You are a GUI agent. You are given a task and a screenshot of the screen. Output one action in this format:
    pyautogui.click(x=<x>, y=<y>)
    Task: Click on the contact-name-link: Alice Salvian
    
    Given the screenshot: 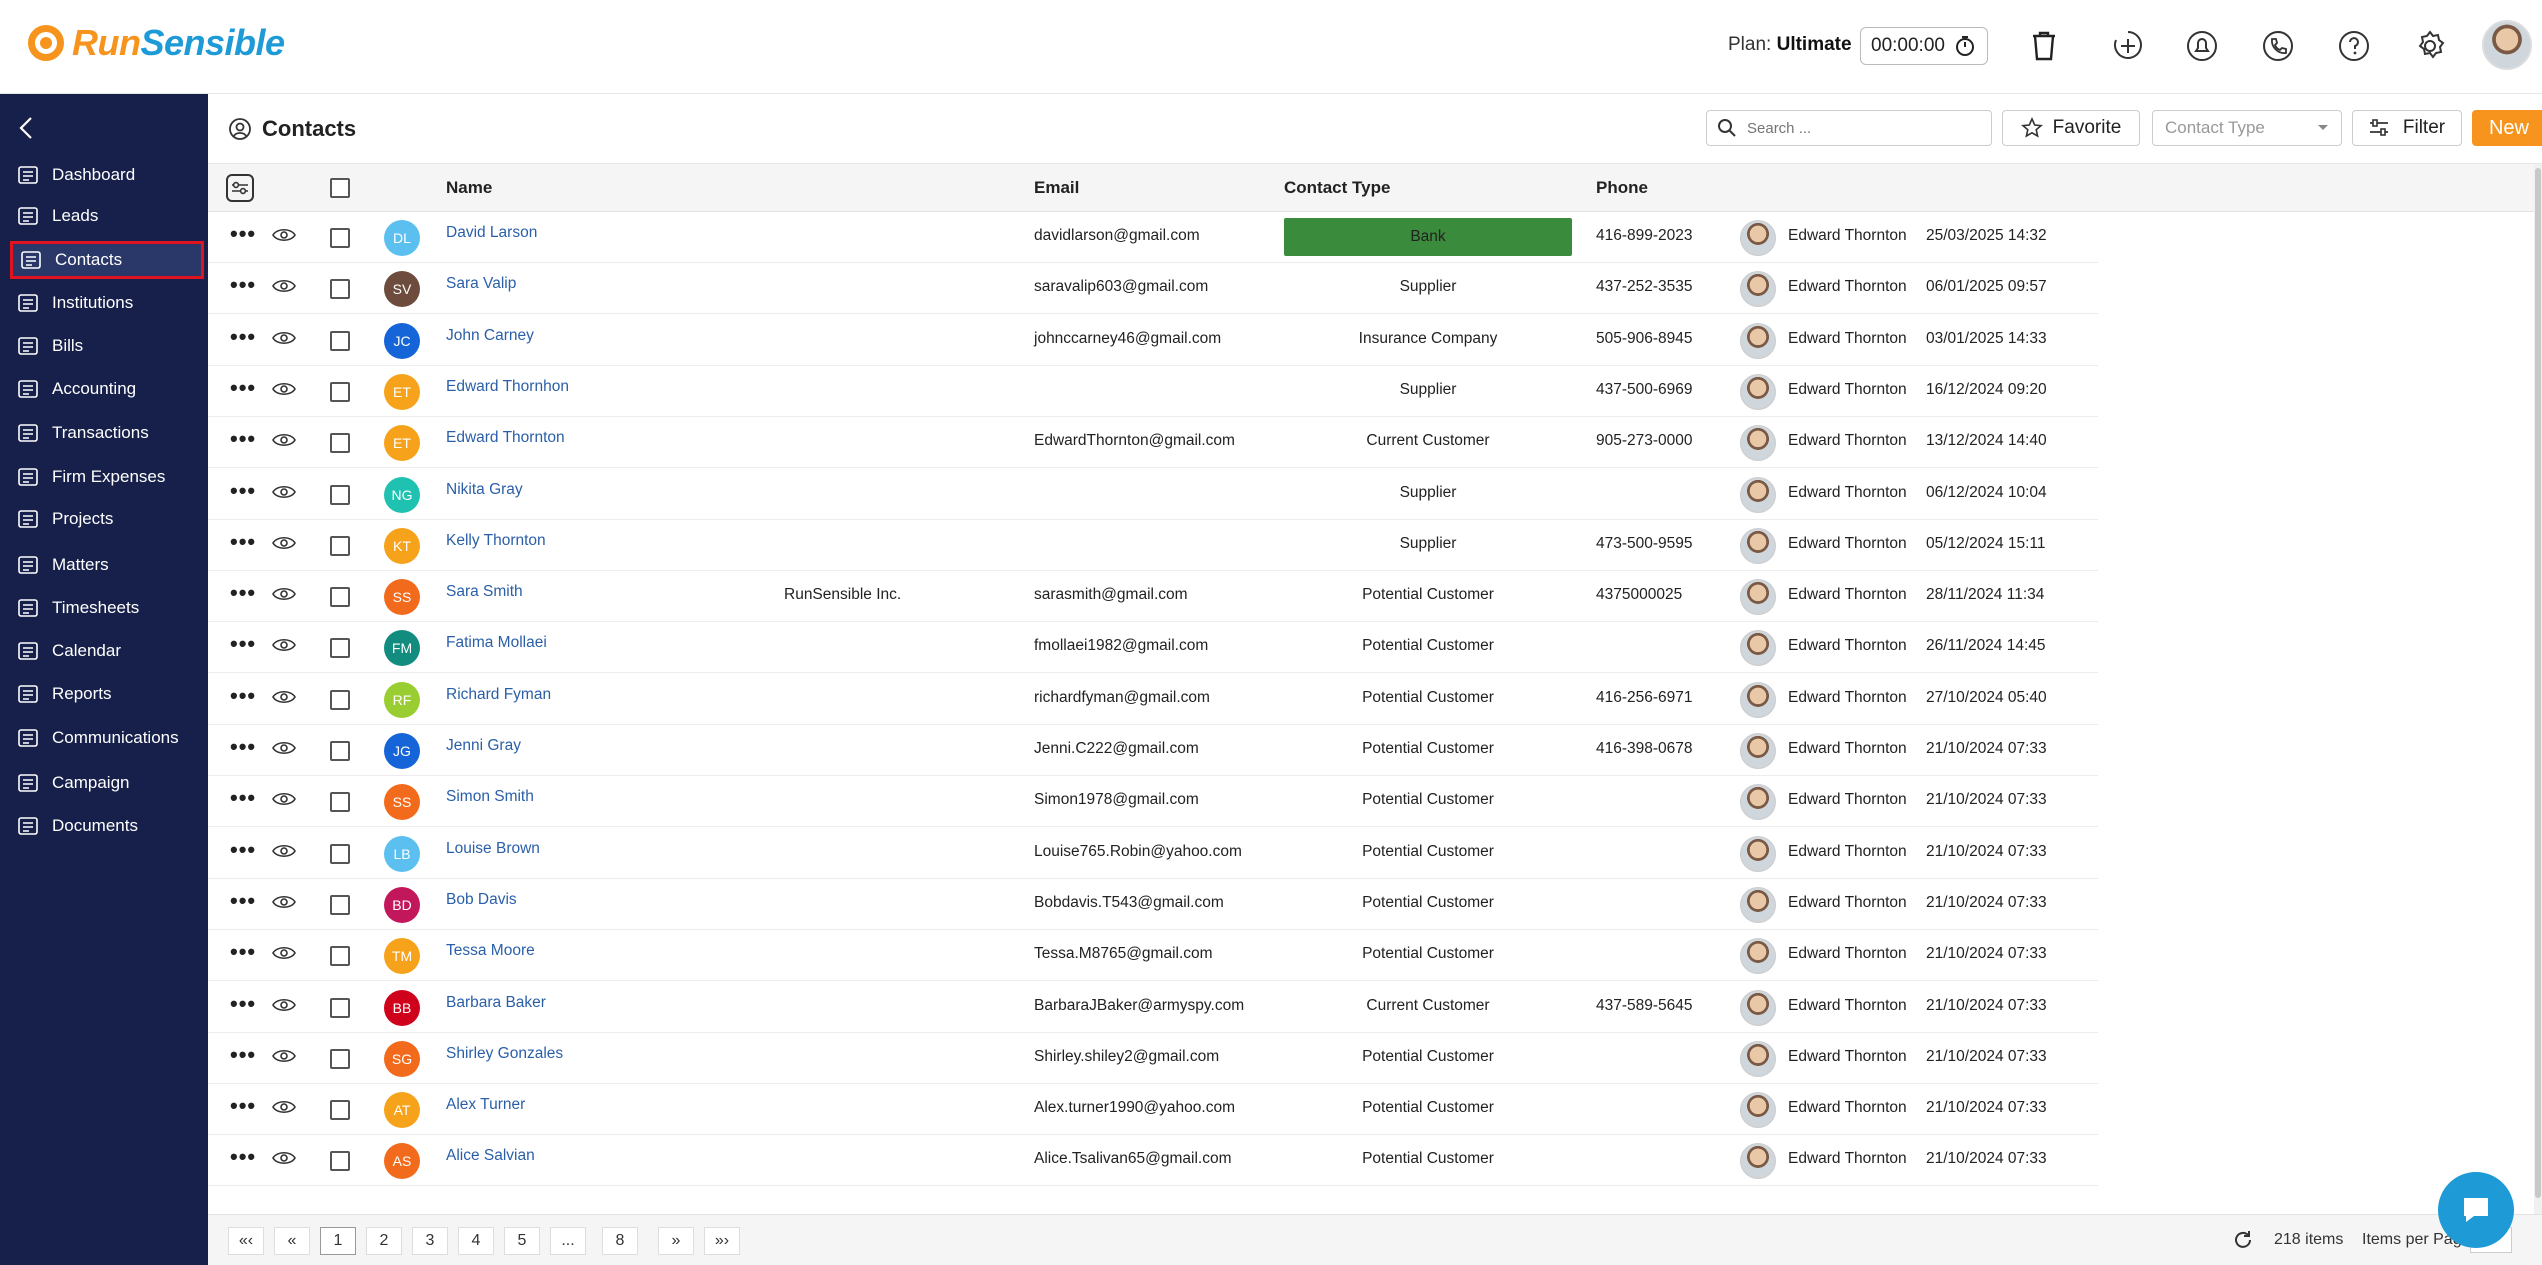 What is the action you would take?
    pyautogui.click(x=490, y=1156)
    